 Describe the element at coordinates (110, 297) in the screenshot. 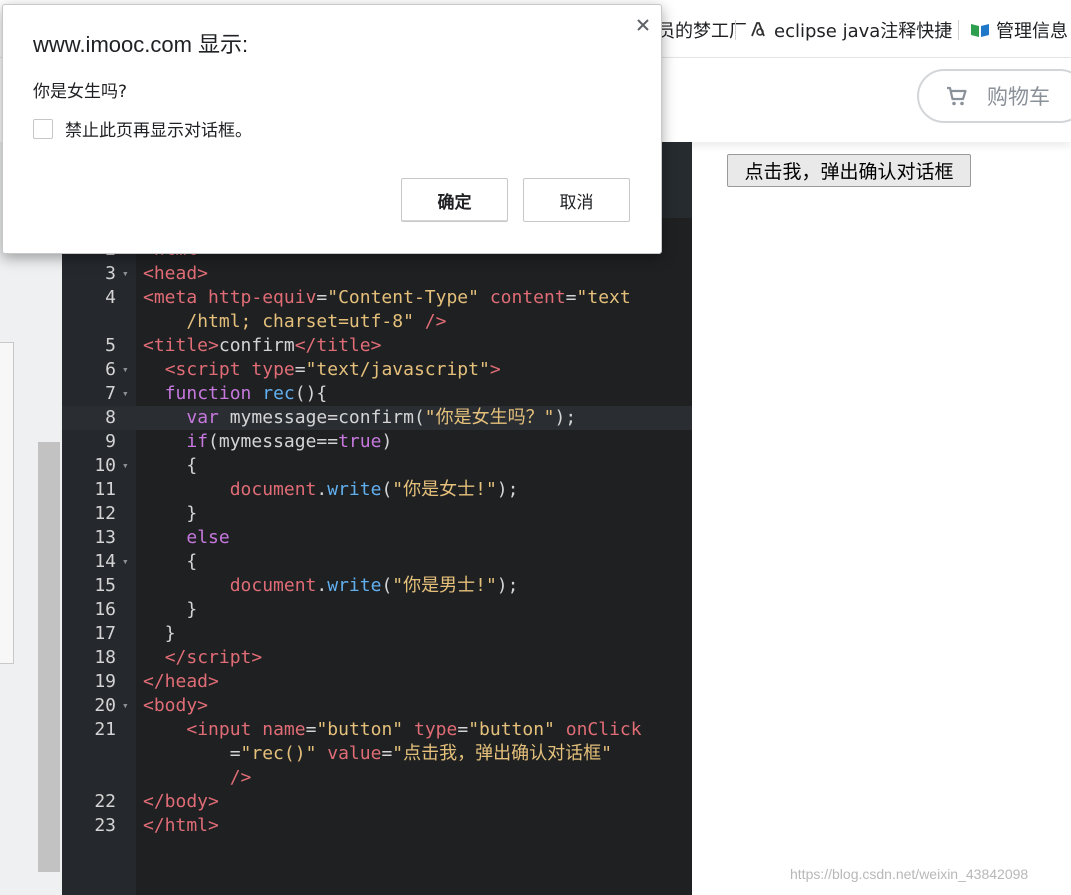

I see `line-number: 4` at that location.